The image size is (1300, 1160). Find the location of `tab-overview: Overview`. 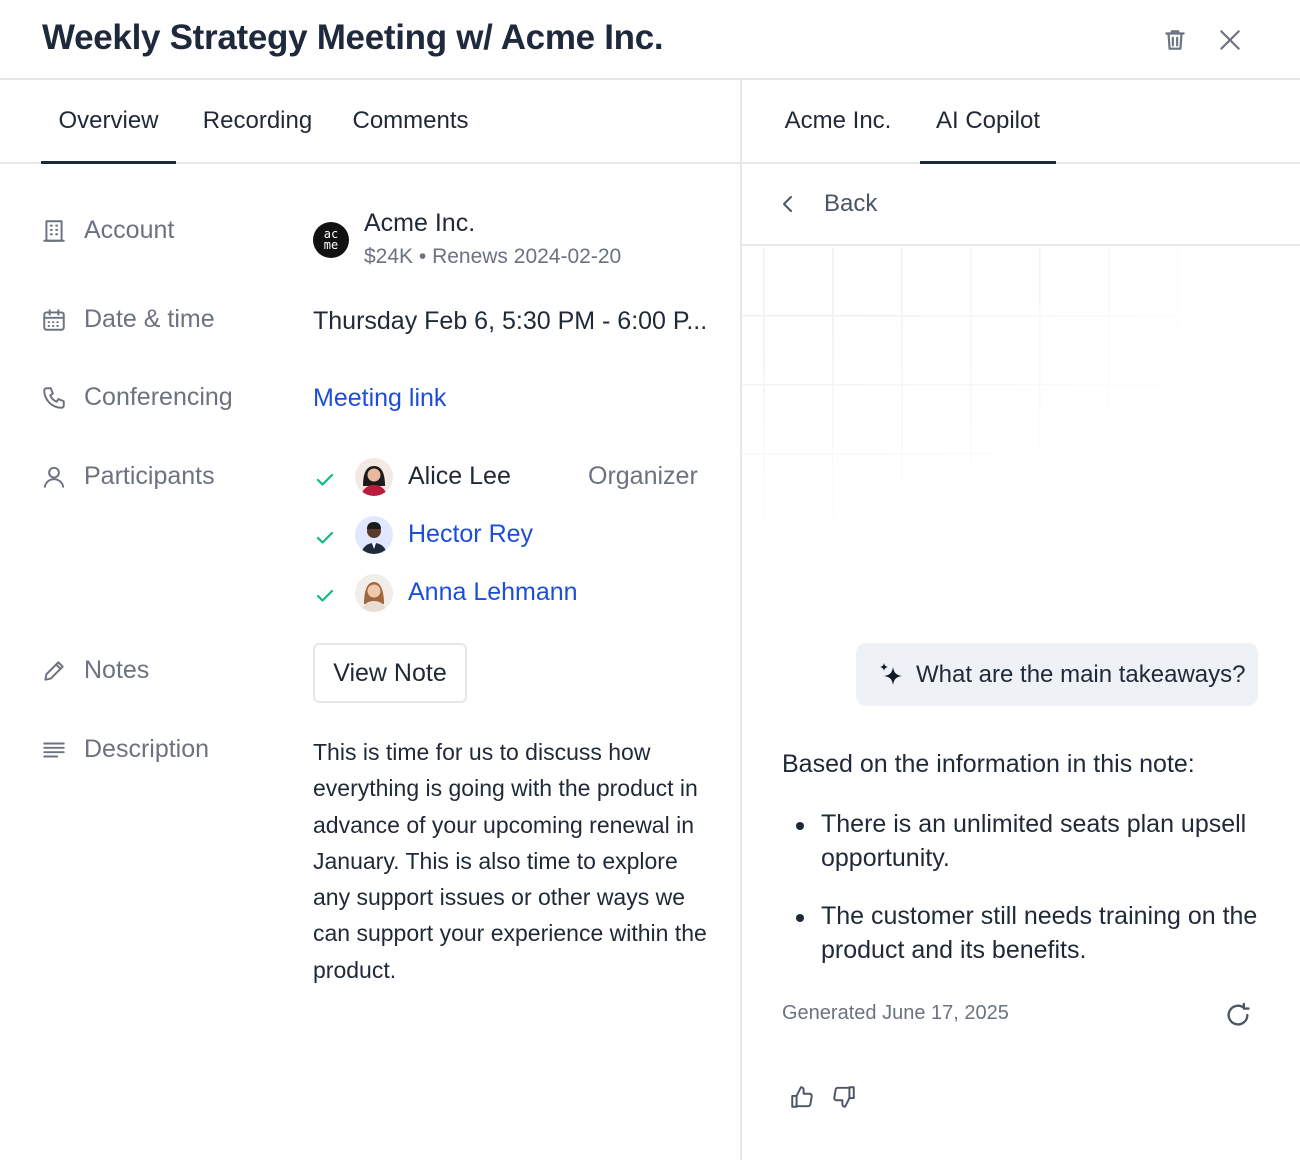

tab-overview: Overview is located at coordinates (108, 122).